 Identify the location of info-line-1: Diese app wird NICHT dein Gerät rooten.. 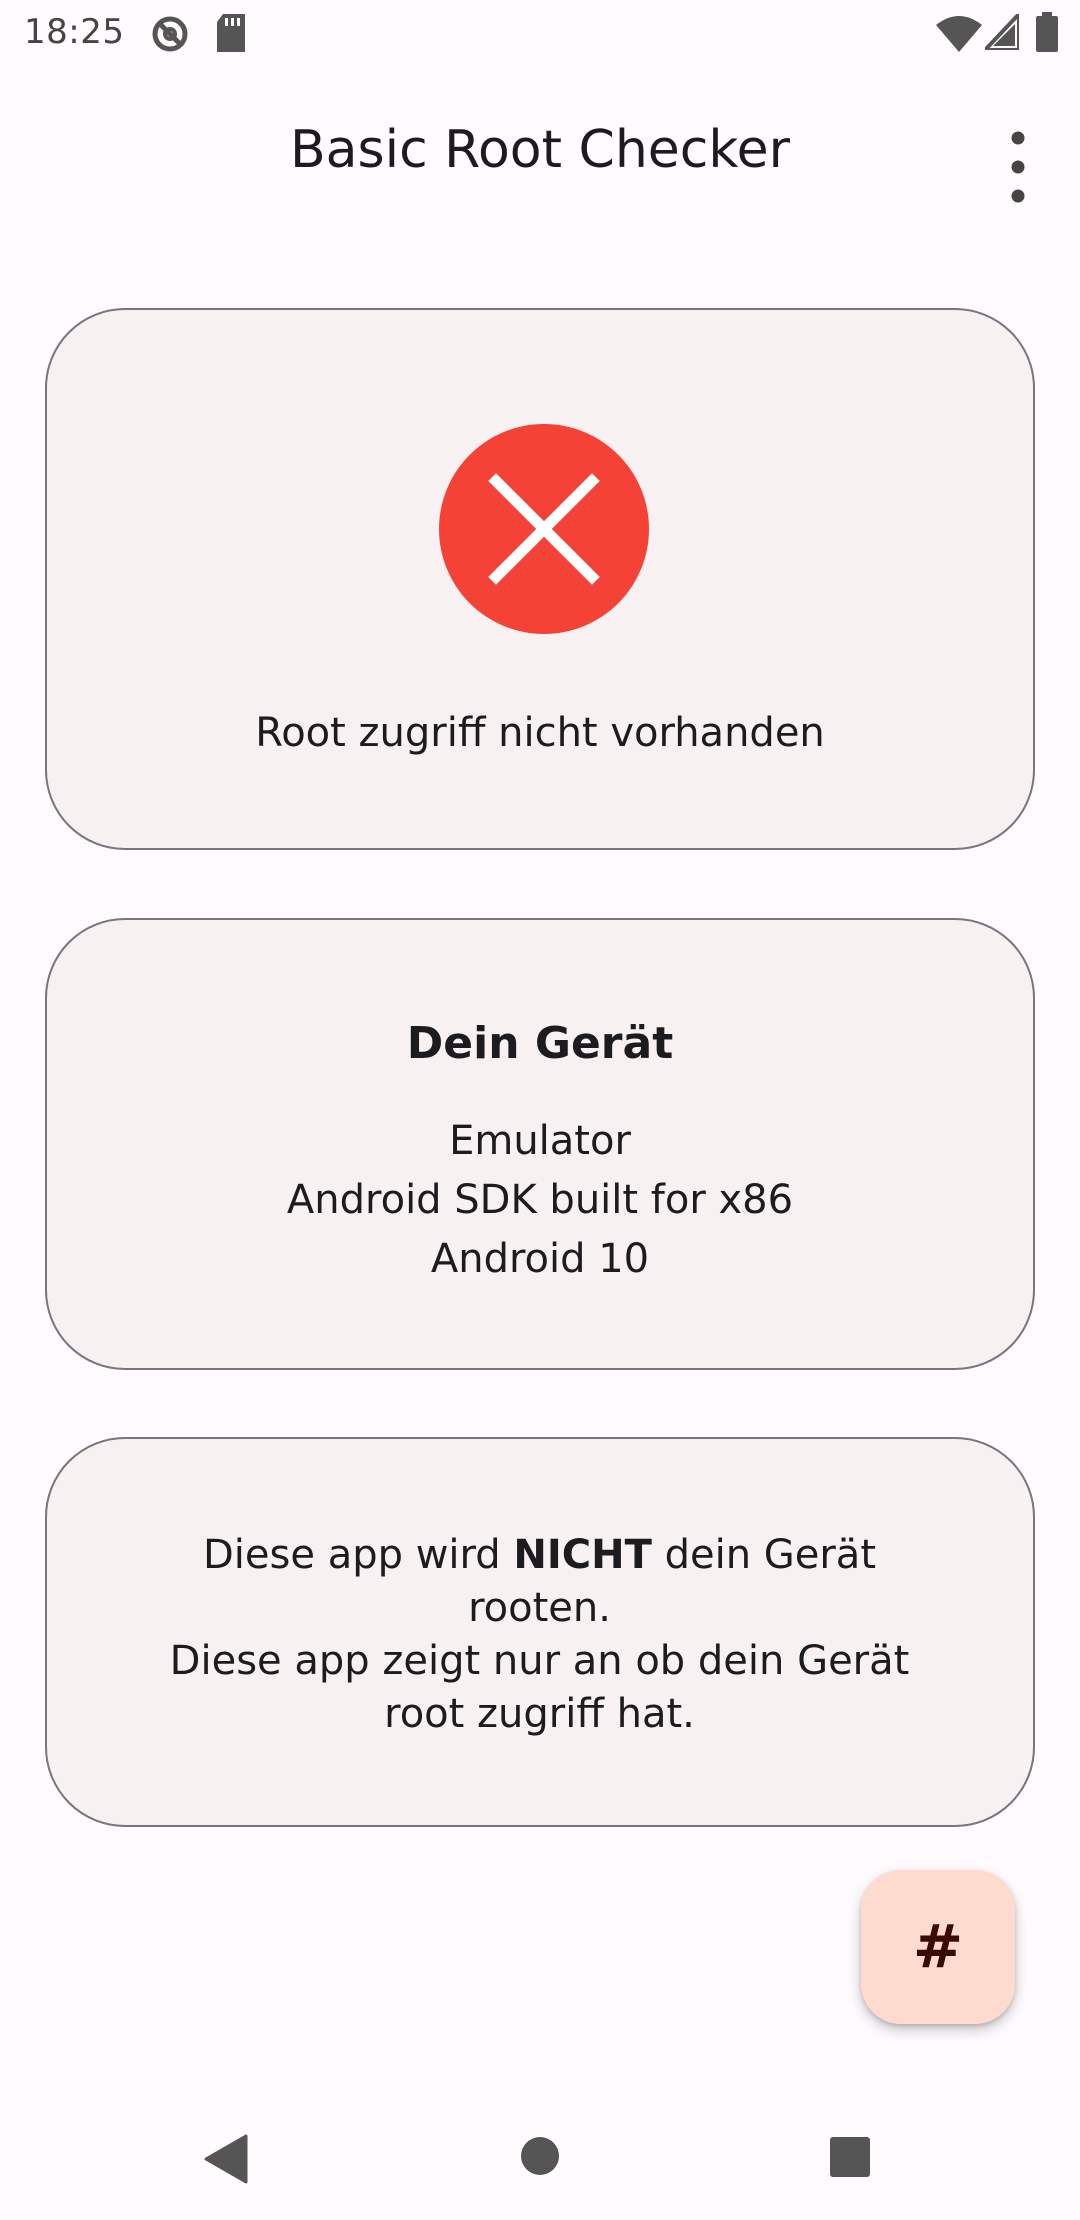
(539, 1582).